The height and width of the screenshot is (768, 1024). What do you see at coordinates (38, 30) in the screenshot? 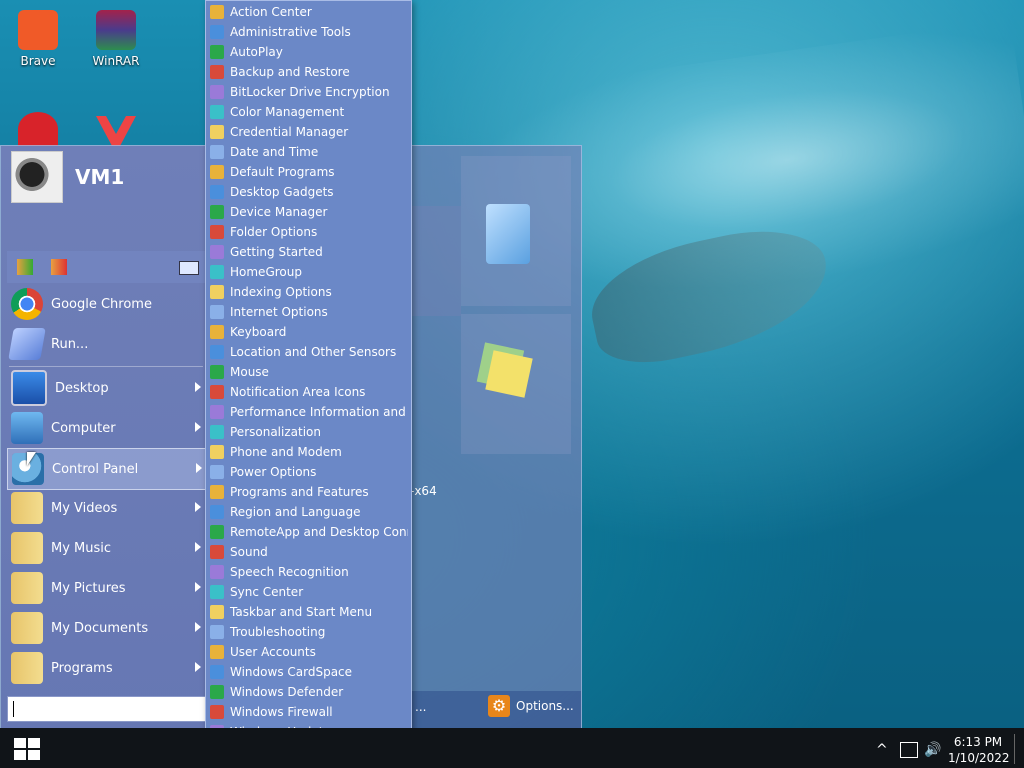
I see `brave-icon` at bounding box center [38, 30].